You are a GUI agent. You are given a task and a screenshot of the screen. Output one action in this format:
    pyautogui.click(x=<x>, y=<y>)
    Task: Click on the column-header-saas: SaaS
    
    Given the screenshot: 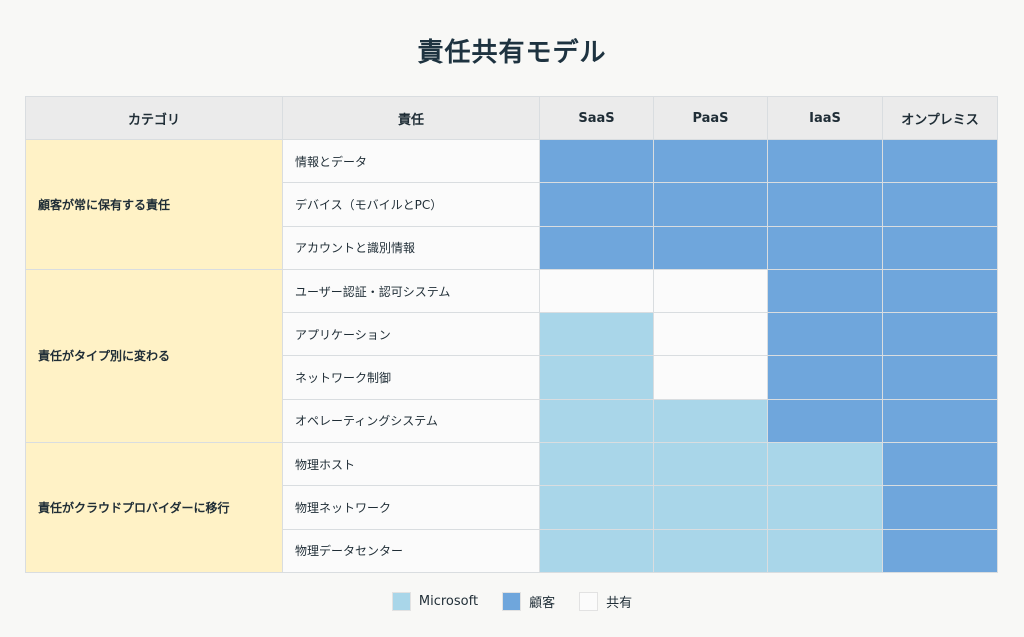 What is the action you would take?
    pyautogui.click(x=596, y=118)
    